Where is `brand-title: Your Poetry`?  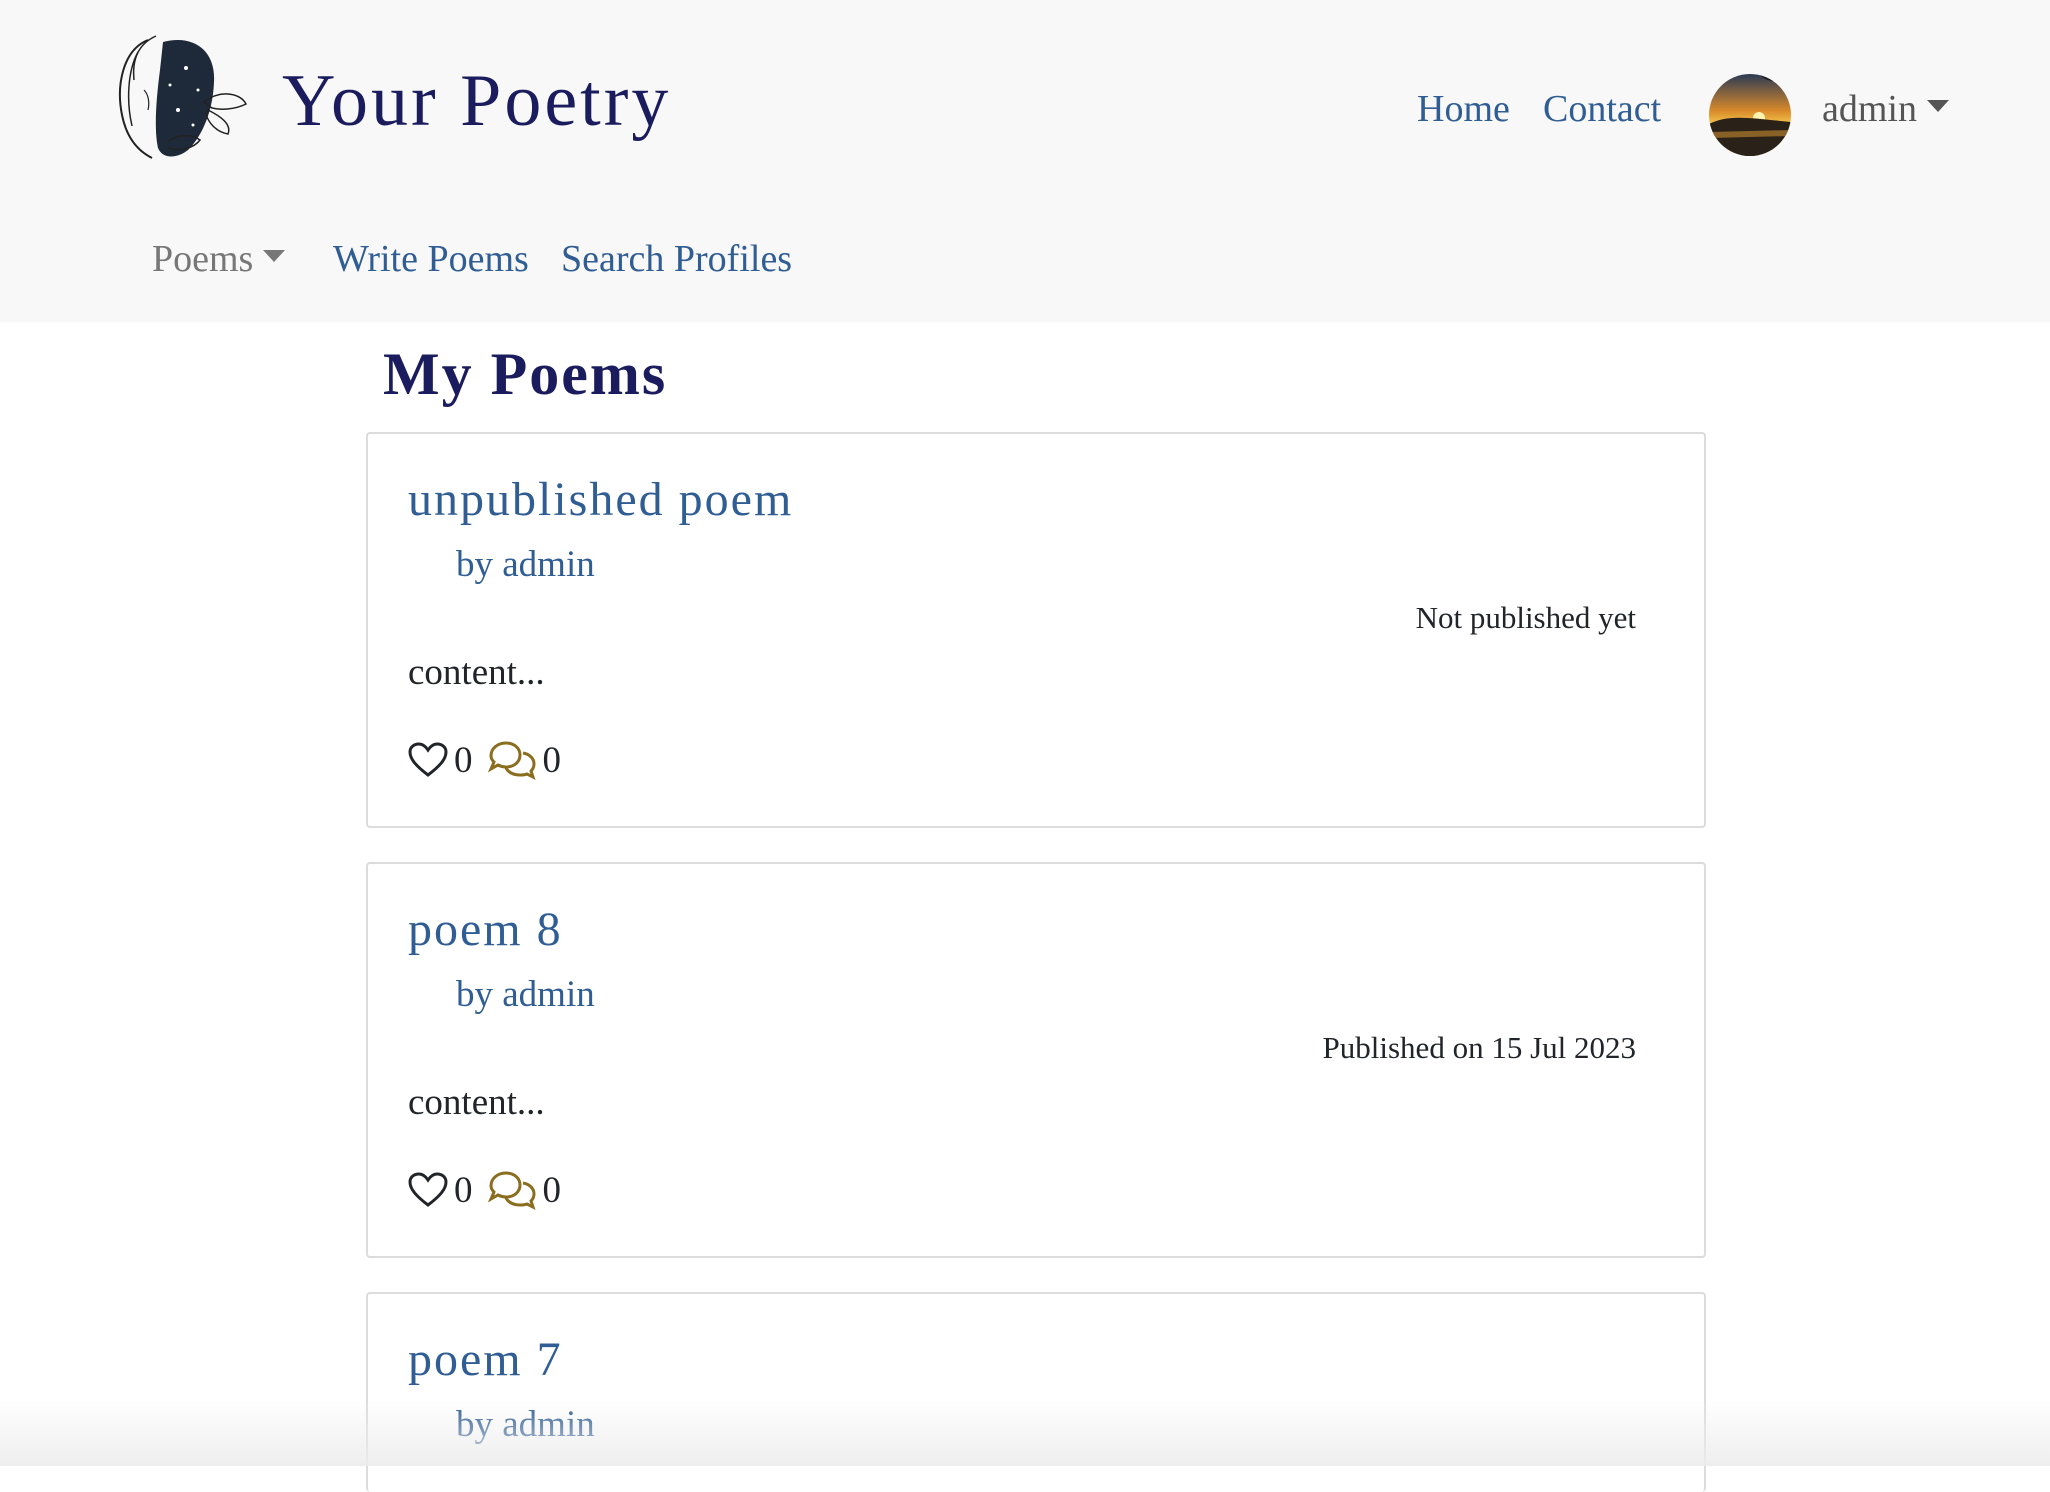
brand-title: Your Poetry is located at coordinates (476, 101).